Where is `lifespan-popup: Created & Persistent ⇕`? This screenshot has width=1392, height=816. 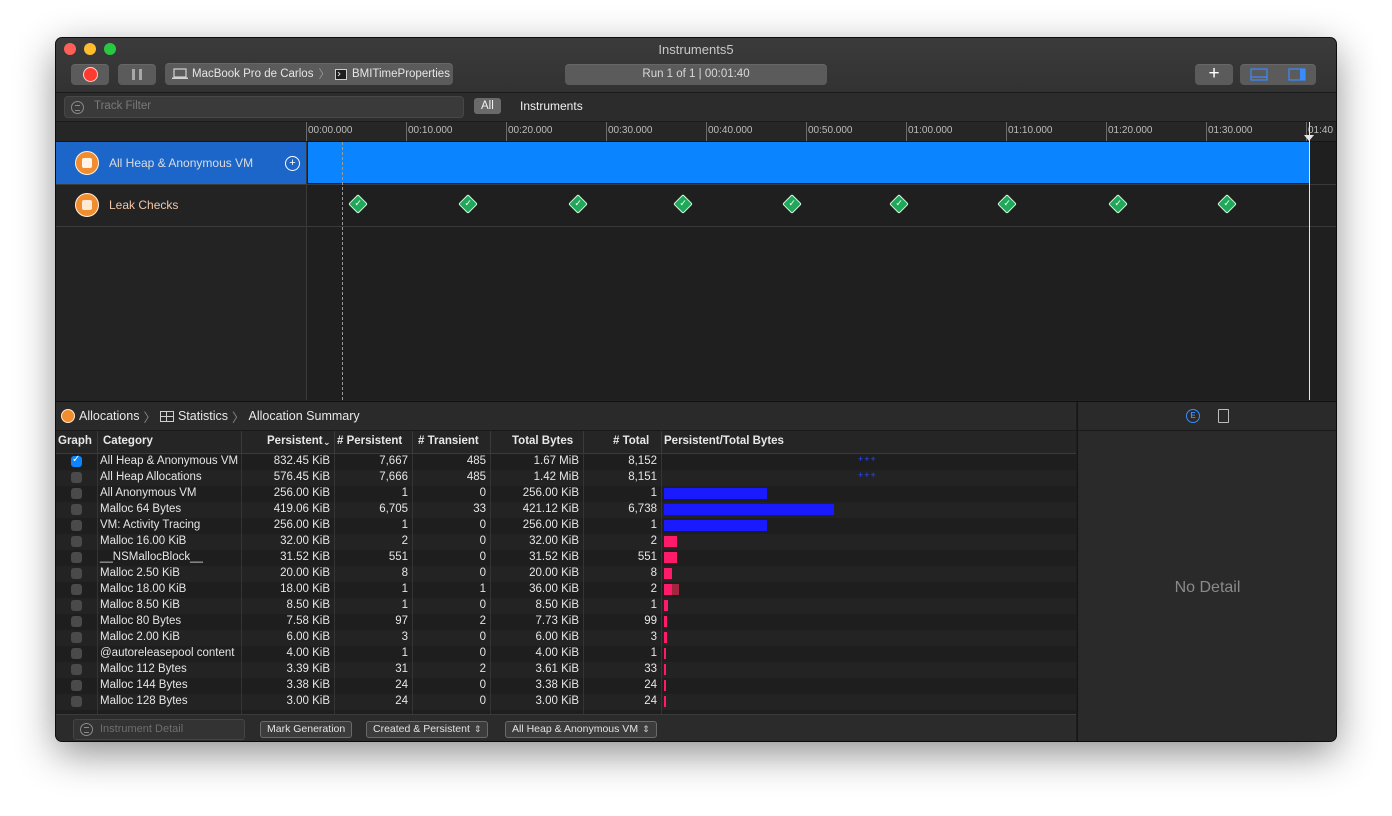
lifespan-popup: Created & Persistent ⇕ is located at coordinates (427, 729).